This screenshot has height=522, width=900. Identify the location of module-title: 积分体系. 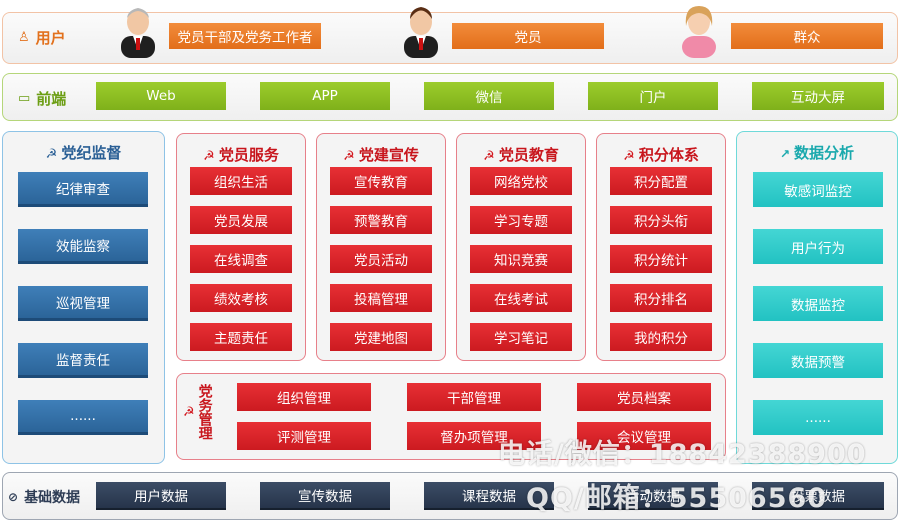
(668, 155).